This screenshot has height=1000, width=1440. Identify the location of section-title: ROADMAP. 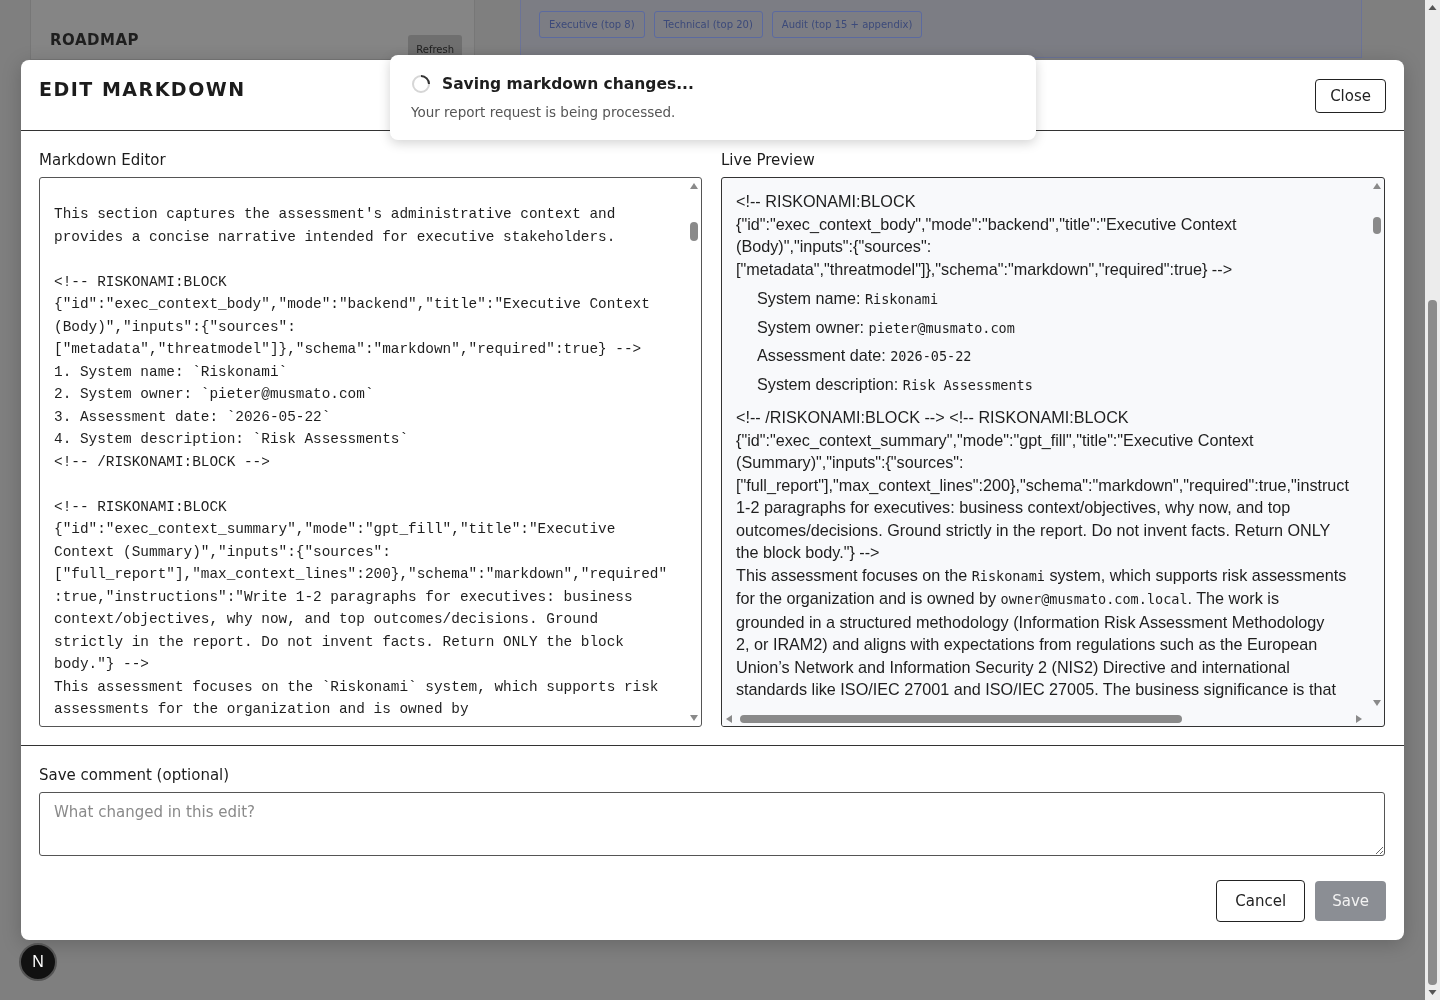
(94, 40).